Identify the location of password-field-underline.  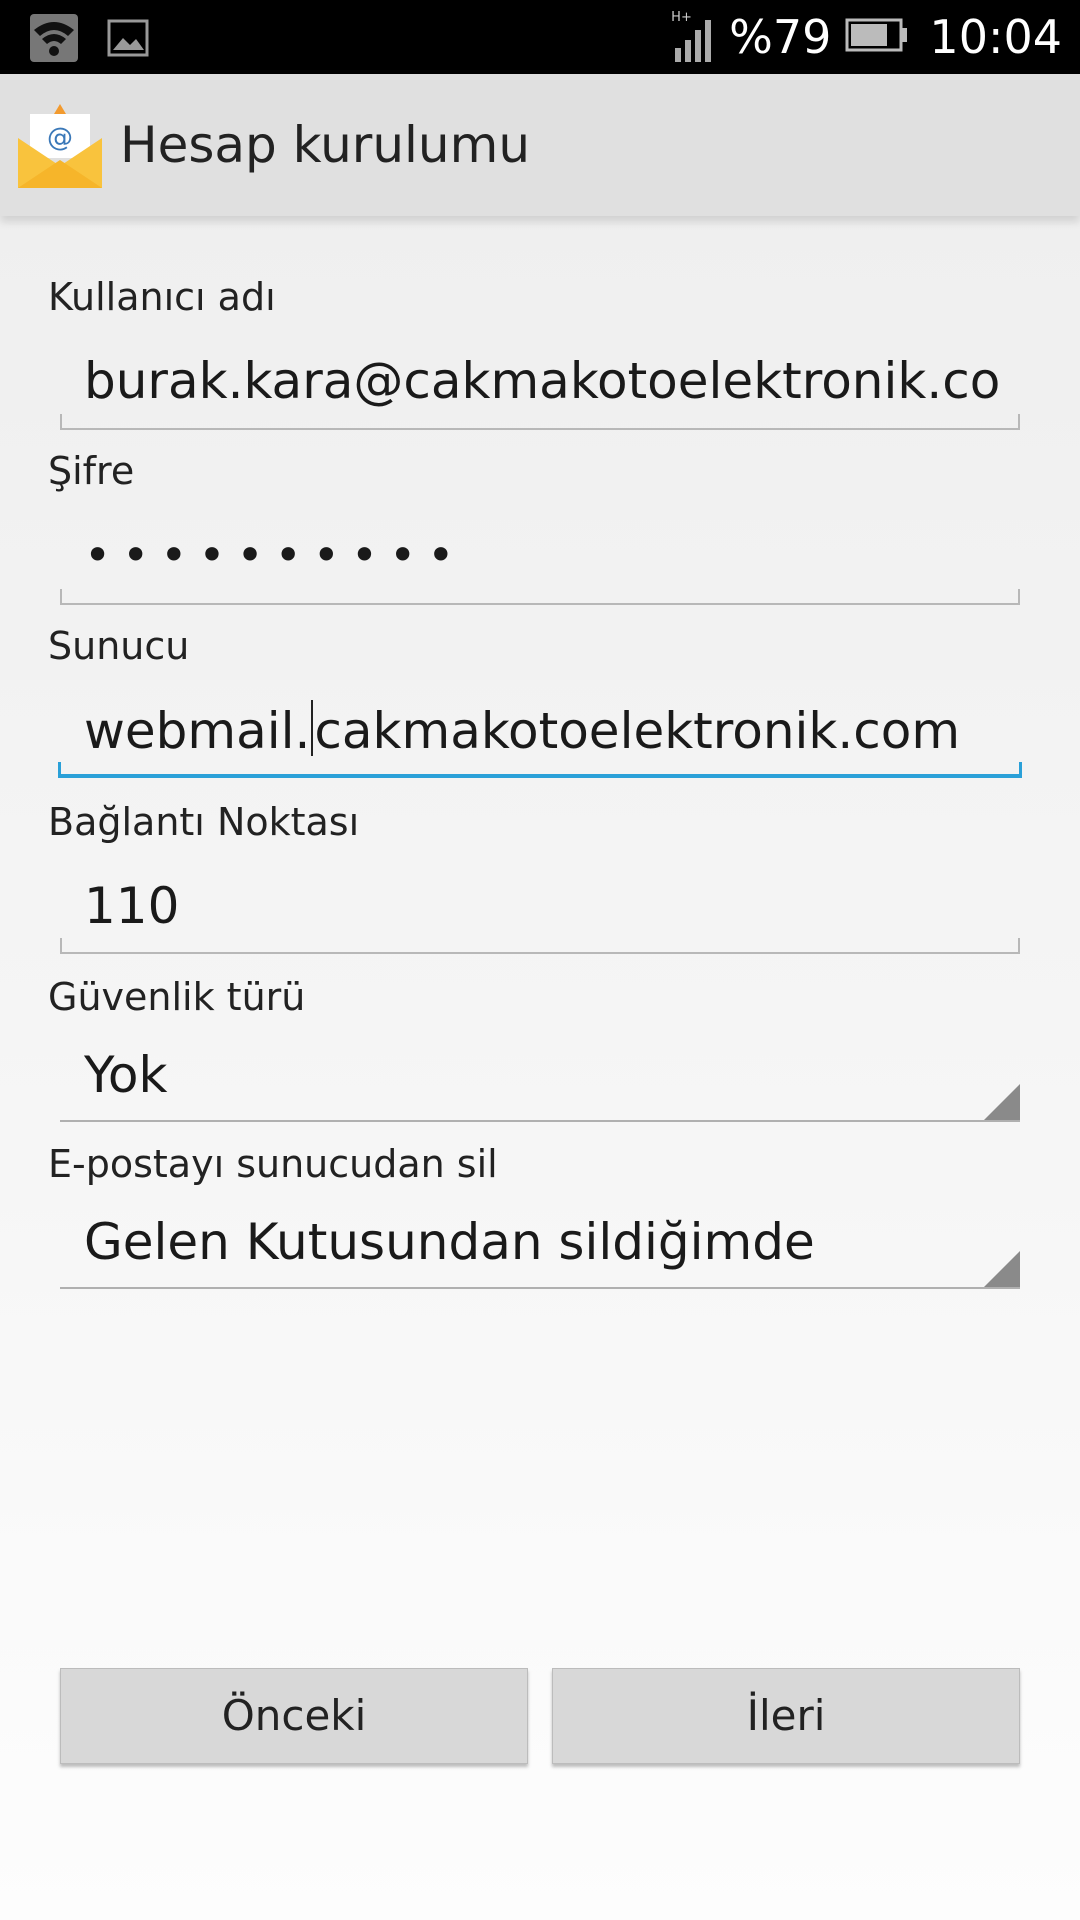
(540, 597).